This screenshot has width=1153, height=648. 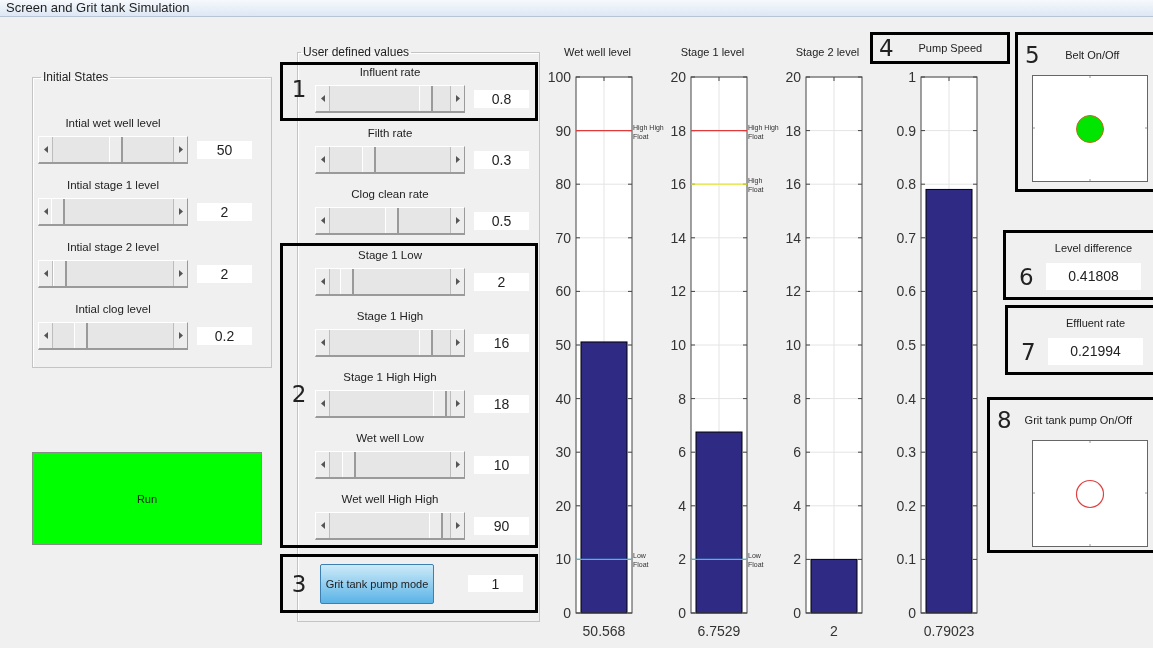 What do you see at coordinates (912, 77) in the screenshot?
I see `axis-tick-label: 1` at bounding box center [912, 77].